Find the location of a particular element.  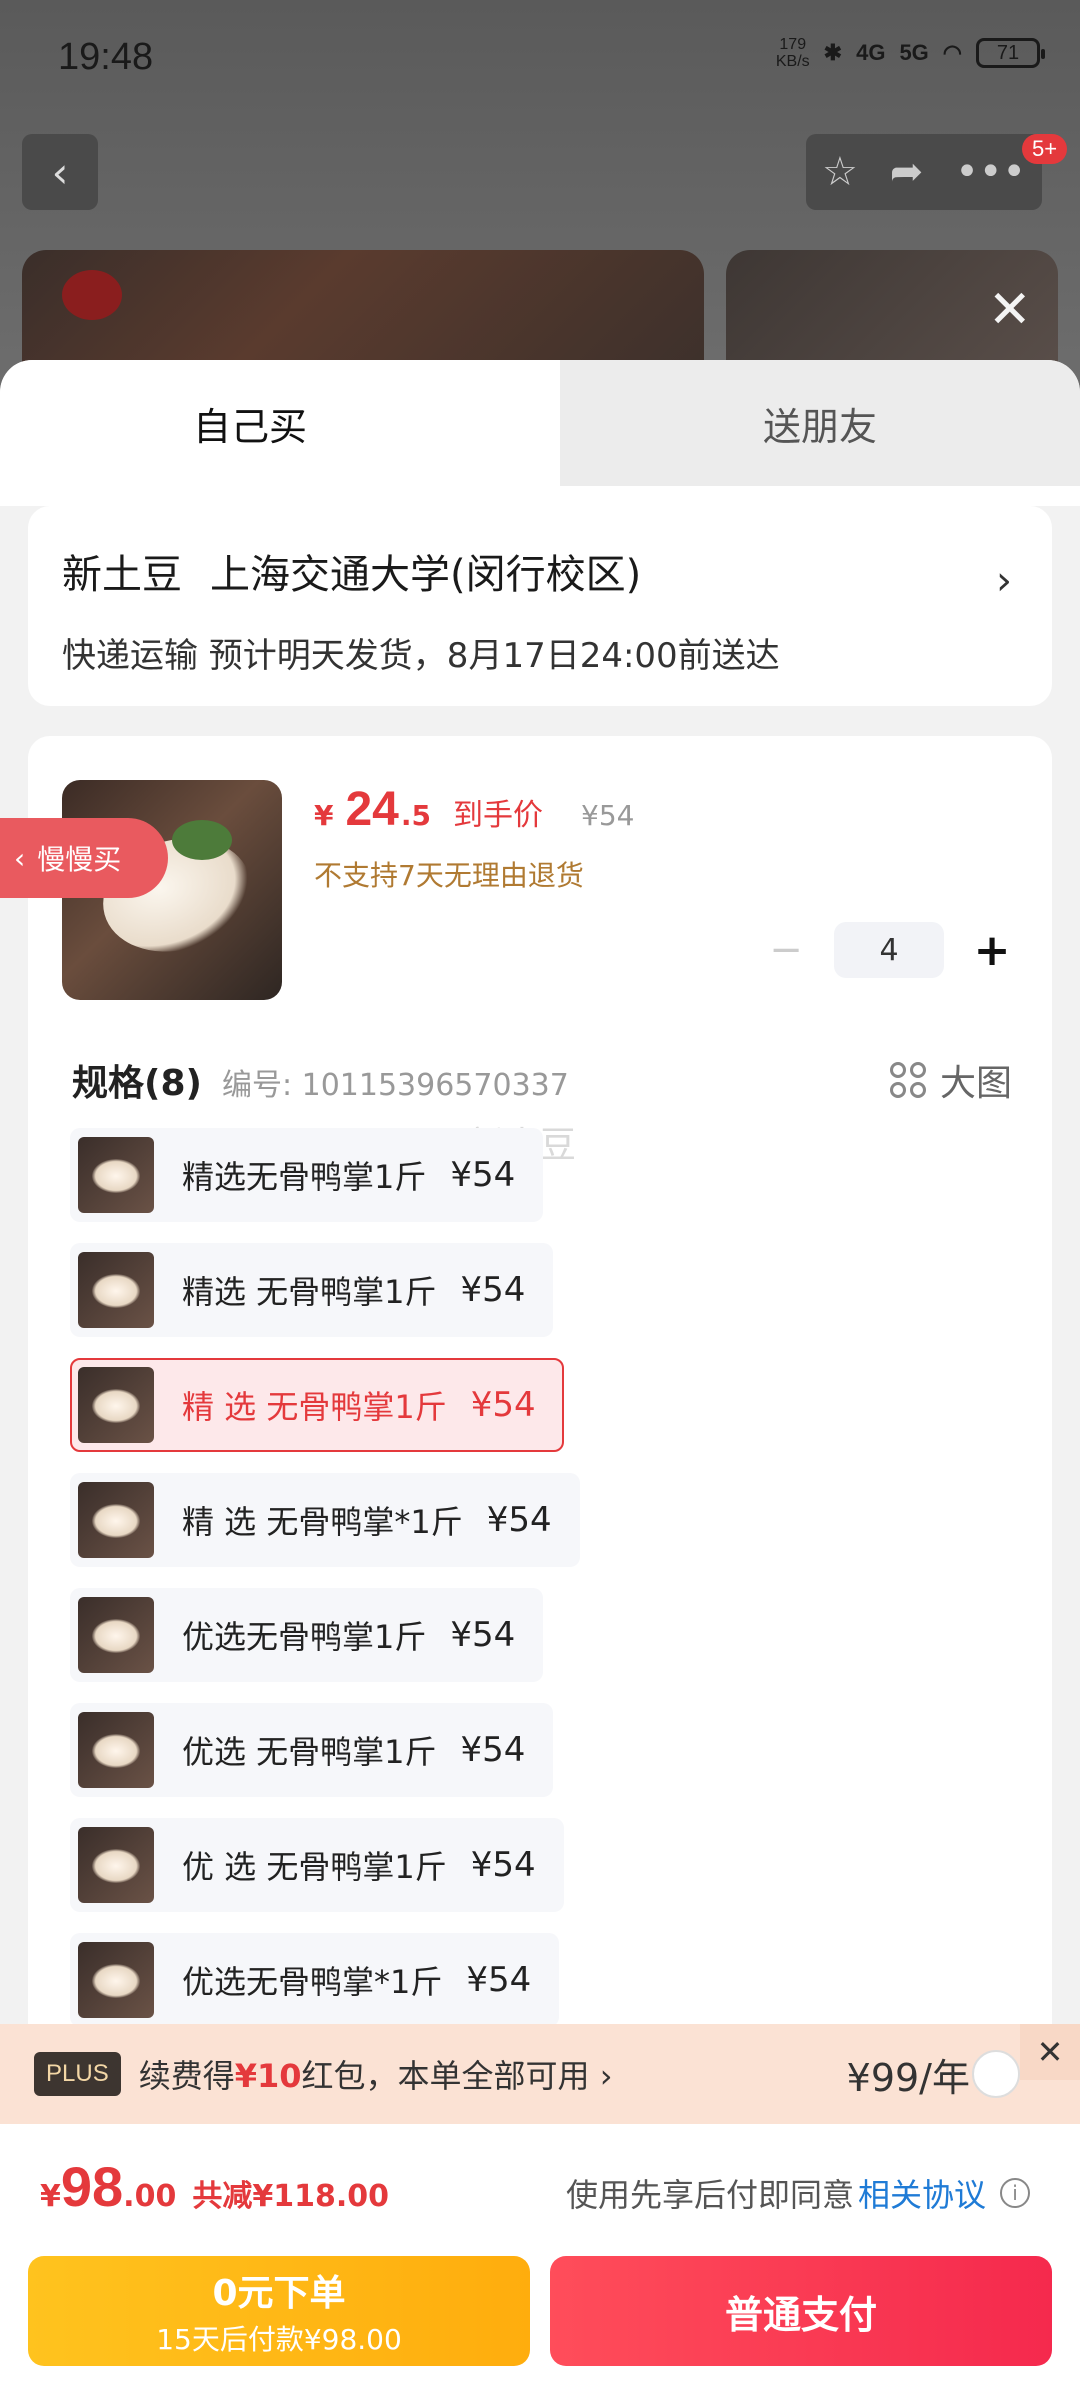

plus-membership-bar: PLUS 续费得¥10红包，本单全部可用 › ¥99/年 ✕ is located at coordinates (540, 2074).